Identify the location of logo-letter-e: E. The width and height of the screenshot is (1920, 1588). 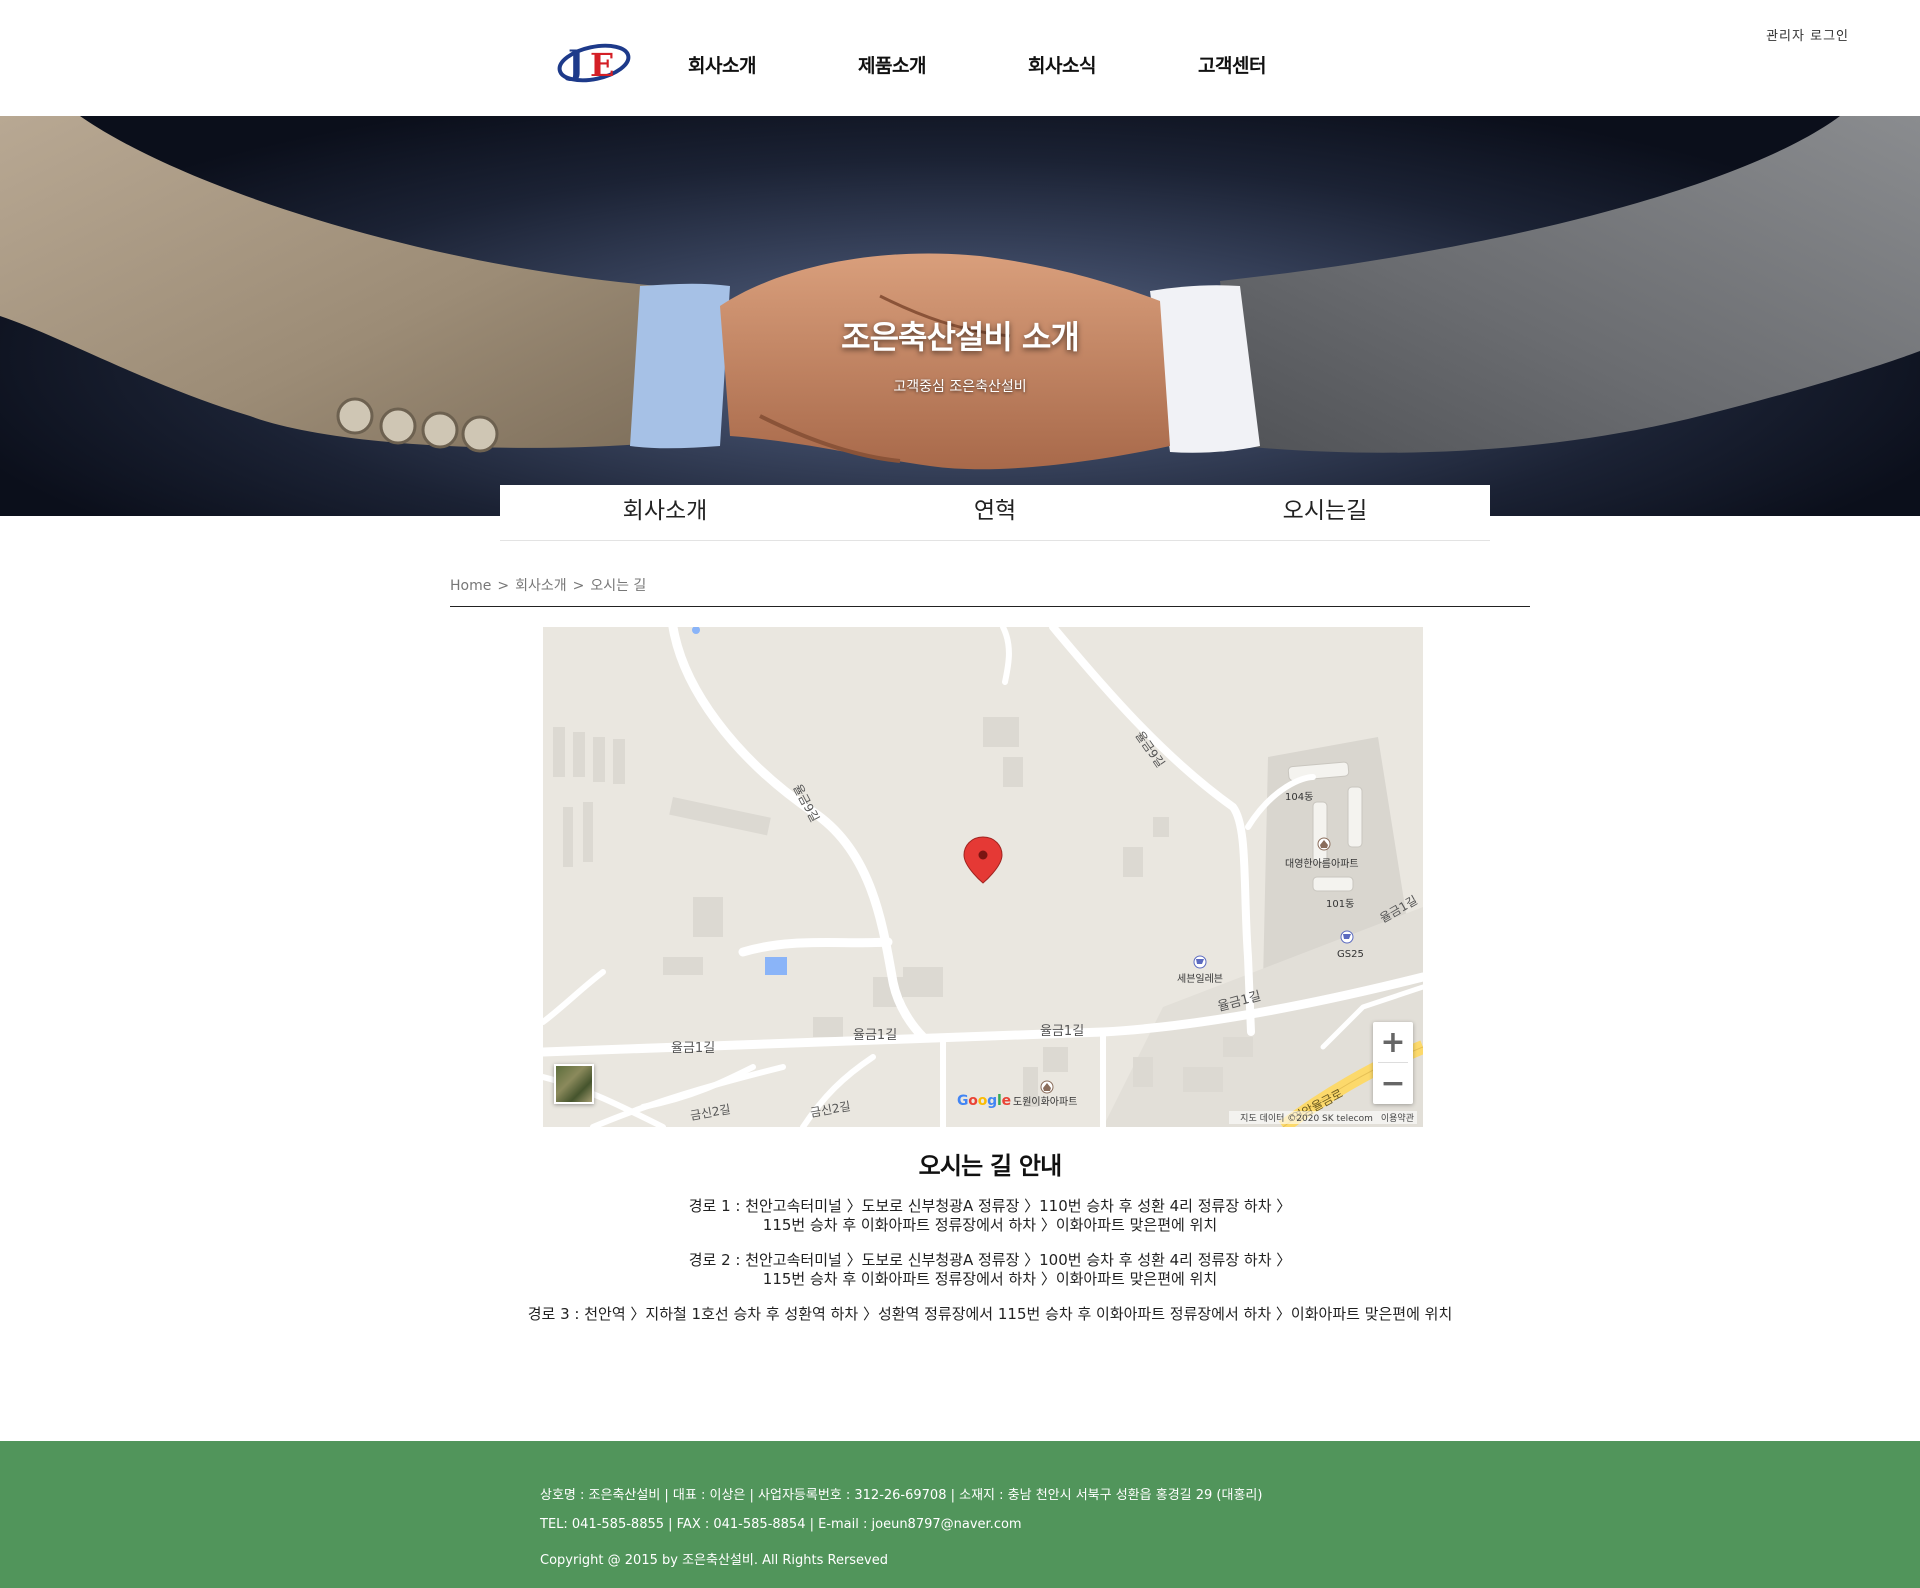
(602, 65).